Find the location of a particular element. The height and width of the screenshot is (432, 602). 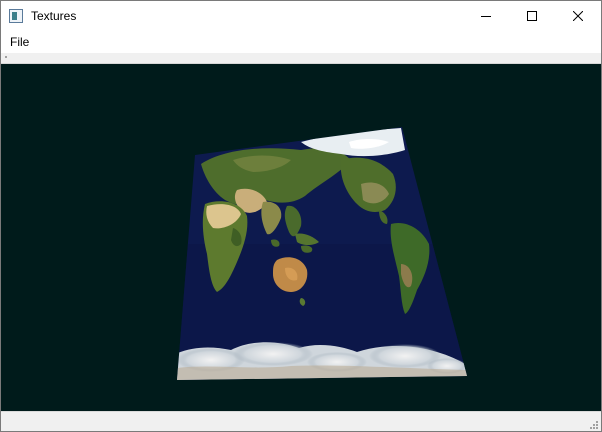

title-bar: Textures is located at coordinates (301, 16).